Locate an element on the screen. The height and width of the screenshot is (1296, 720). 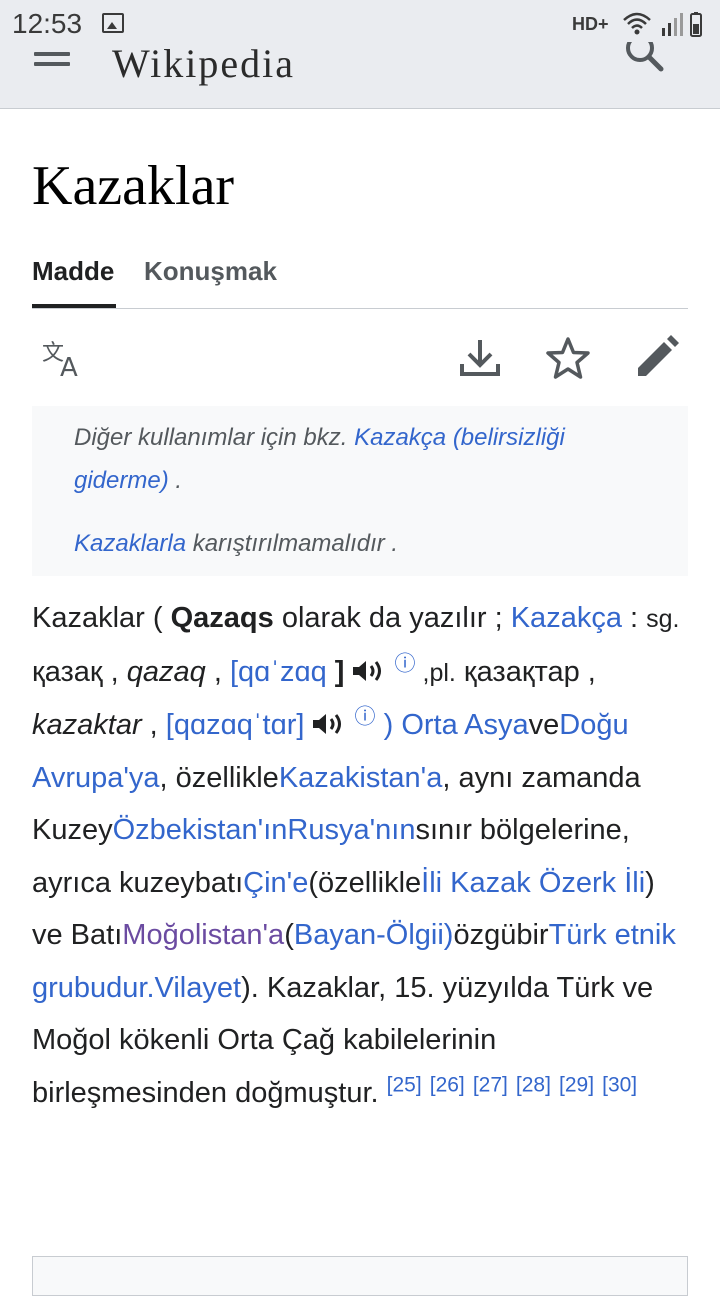
text: қазақтар , is located at coordinates (525, 671).